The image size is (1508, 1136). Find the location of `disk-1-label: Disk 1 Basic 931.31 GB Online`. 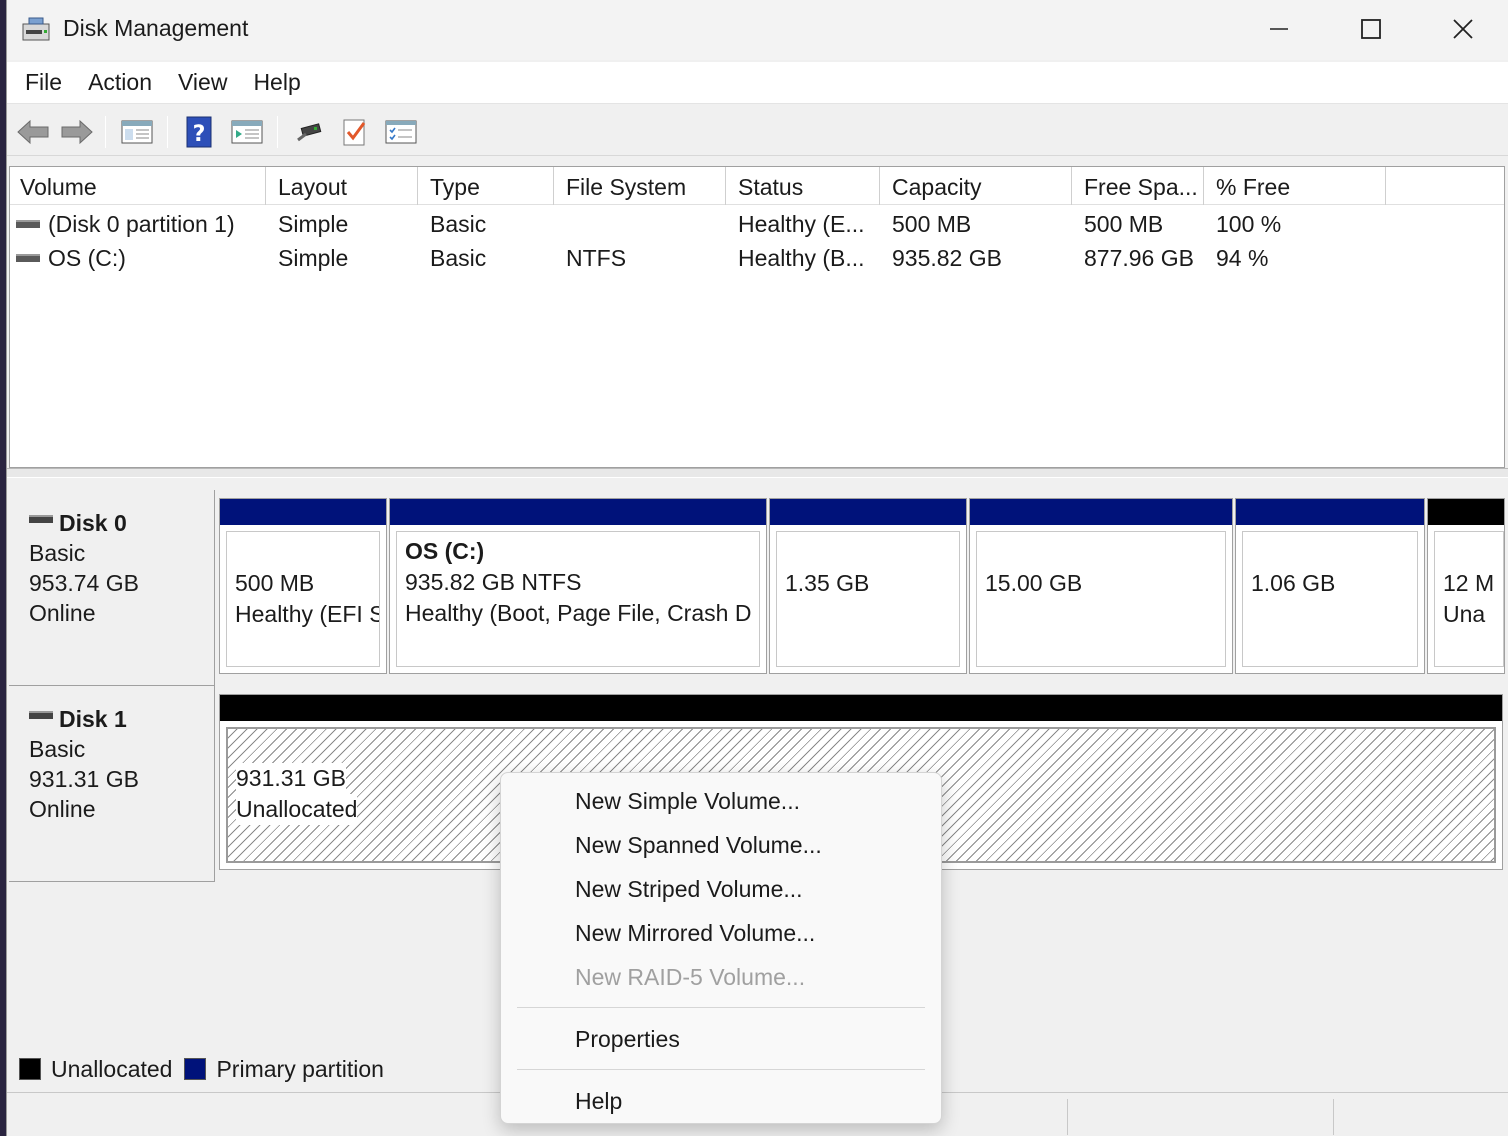

disk-1-label: Disk 1 Basic 931.31 GB Online is located at coordinates (112, 784).